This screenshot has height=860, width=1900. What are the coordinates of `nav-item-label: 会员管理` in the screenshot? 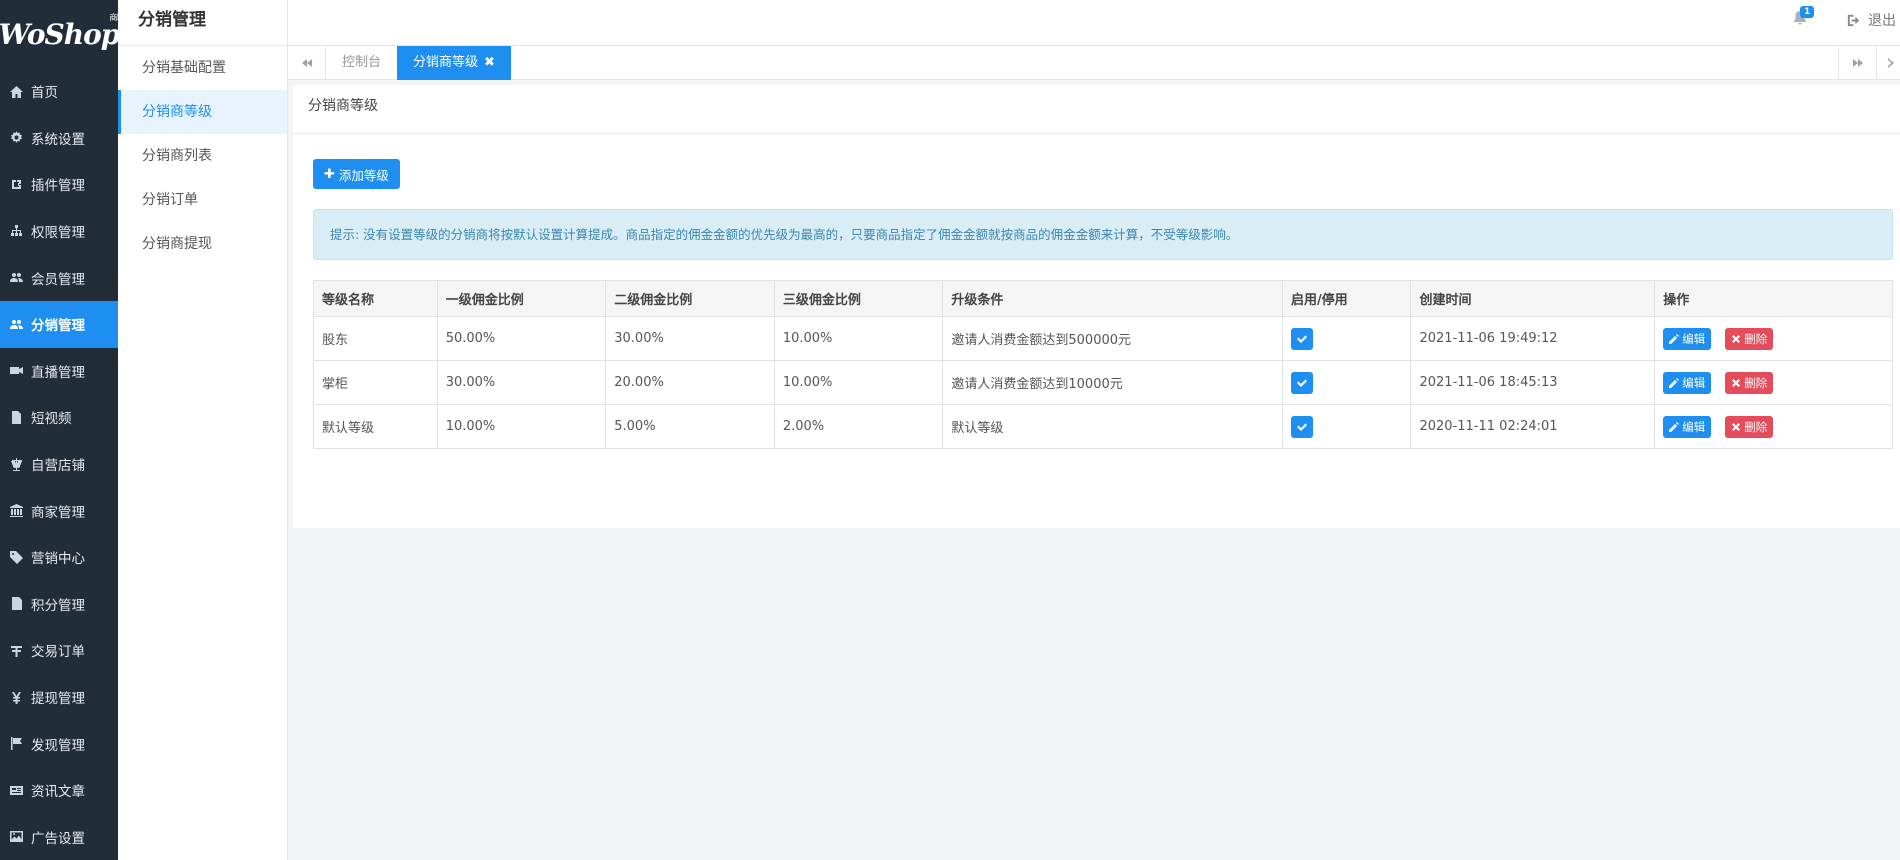 It's located at (58, 279).